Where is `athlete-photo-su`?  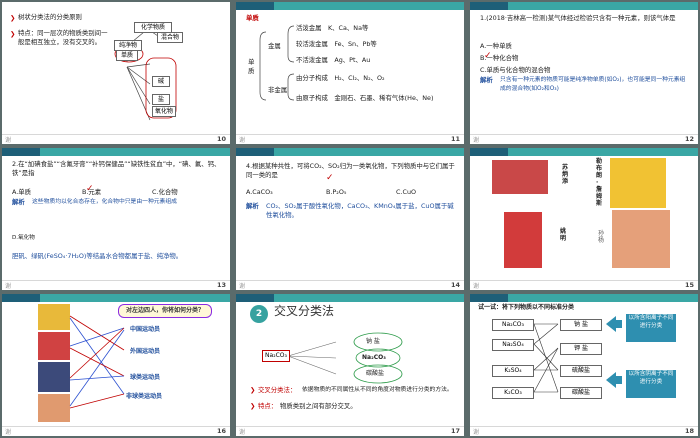 athlete-photo-su is located at coordinates (520, 177).